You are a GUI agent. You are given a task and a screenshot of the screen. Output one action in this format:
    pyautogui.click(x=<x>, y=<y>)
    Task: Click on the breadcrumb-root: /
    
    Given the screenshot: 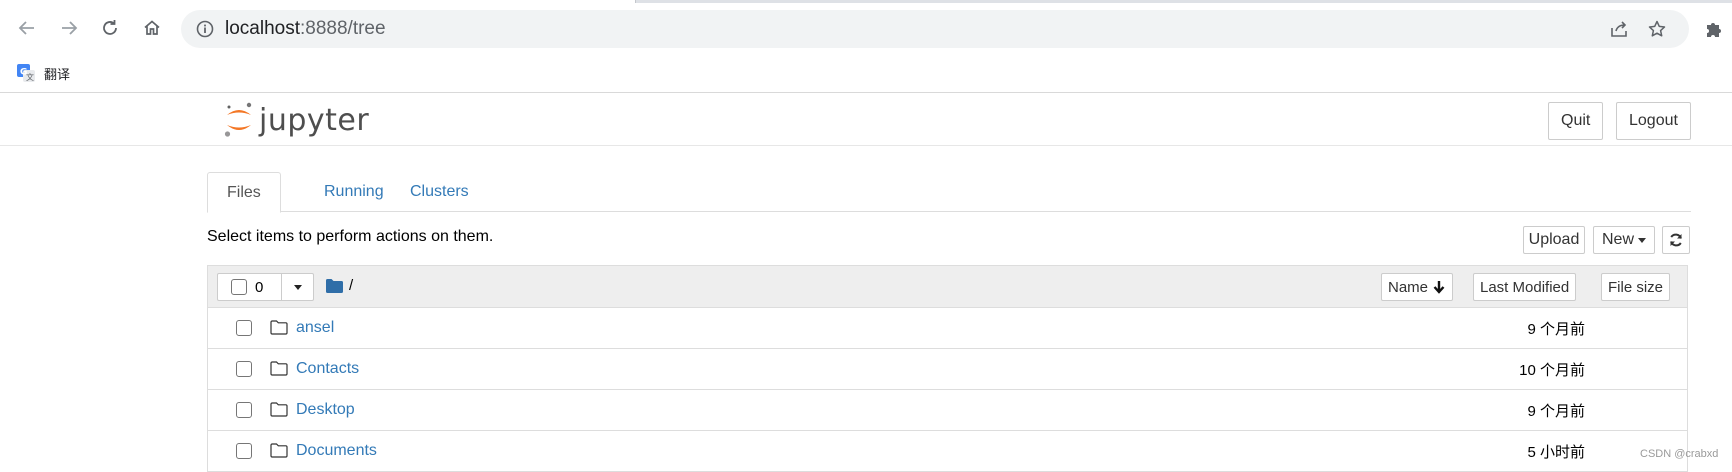 What is the action you would take?
    pyautogui.click(x=351, y=285)
    